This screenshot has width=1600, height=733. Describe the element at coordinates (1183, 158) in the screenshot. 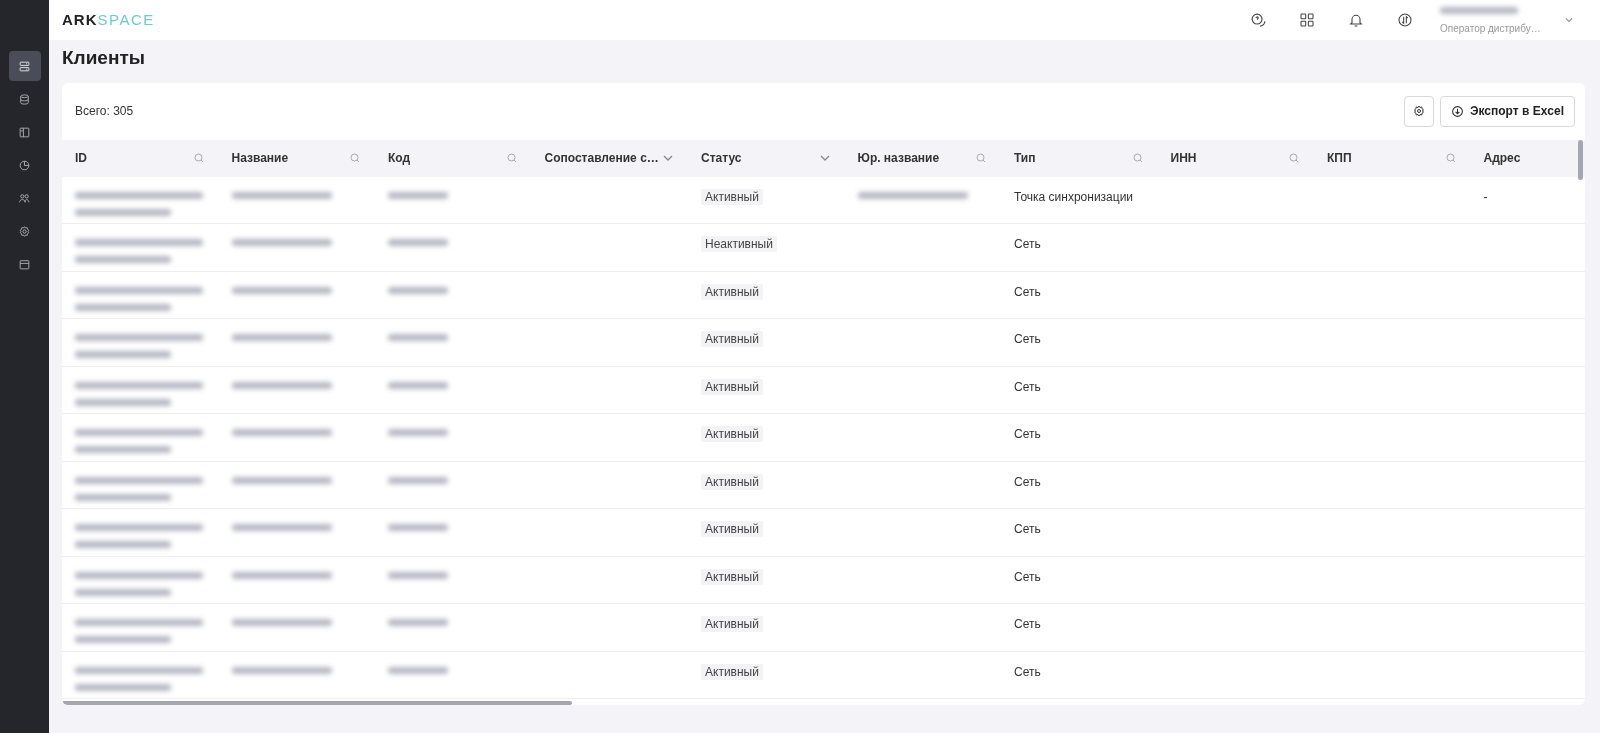

I see `column-header: ИНН` at that location.